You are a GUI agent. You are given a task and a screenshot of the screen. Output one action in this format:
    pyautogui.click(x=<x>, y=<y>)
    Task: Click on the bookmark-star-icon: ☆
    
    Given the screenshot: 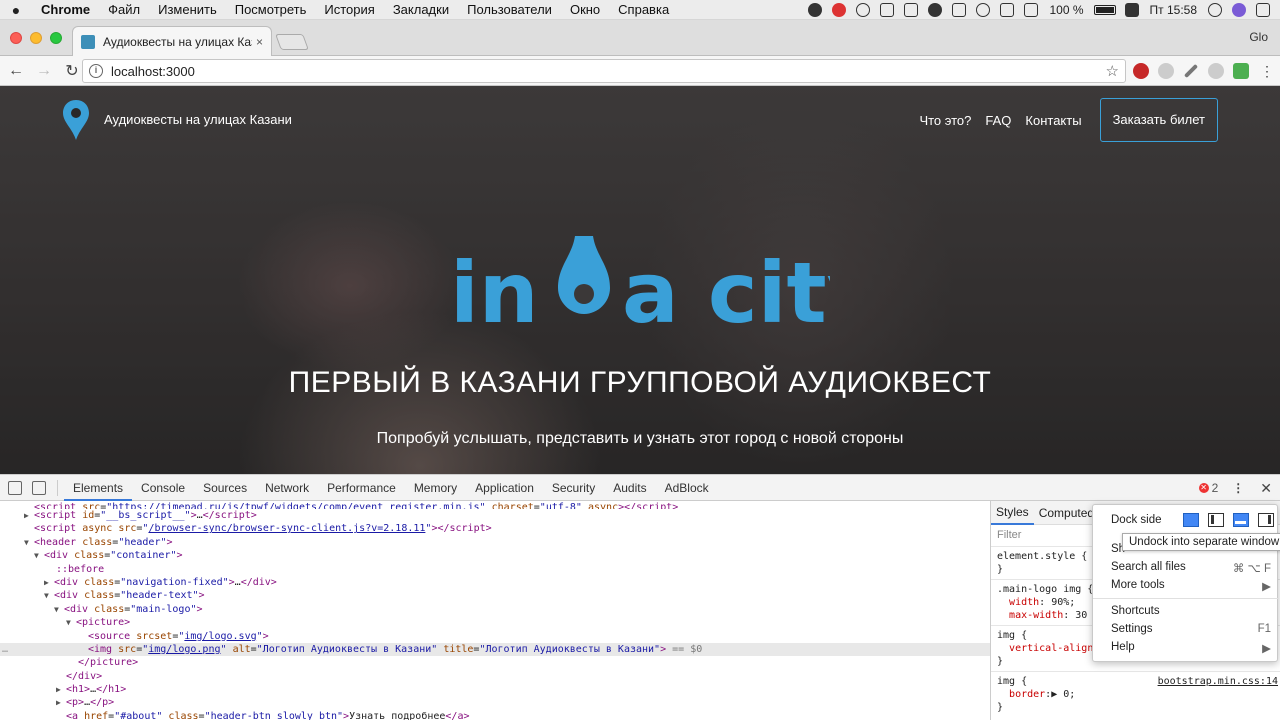 What is the action you would take?
    pyautogui.click(x=1112, y=71)
    